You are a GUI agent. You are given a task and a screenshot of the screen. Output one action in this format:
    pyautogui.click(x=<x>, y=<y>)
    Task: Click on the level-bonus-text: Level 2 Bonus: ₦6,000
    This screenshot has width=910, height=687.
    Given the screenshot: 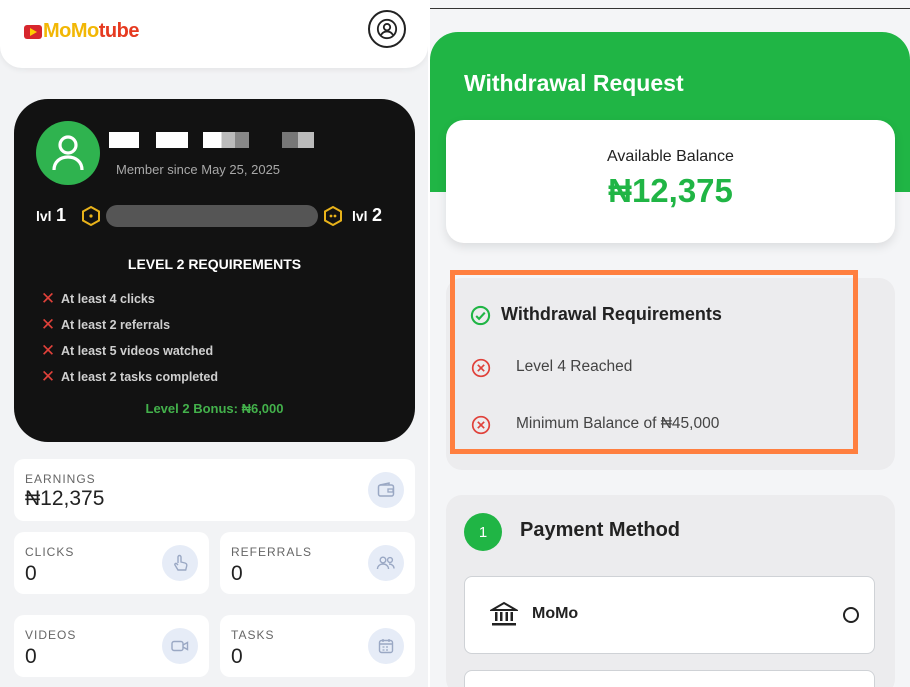 What is the action you would take?
    pyautogui.click(x=214, y=408)
    